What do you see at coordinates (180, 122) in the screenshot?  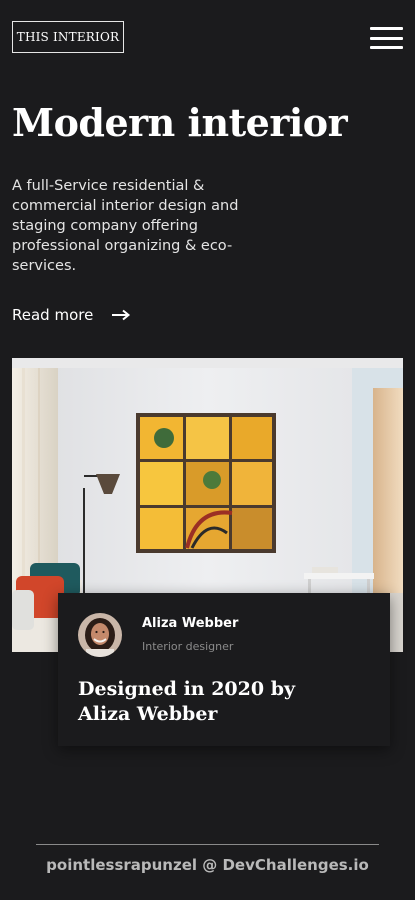 I see `hero-title: Modern interior` at bounding box center [180, 122].